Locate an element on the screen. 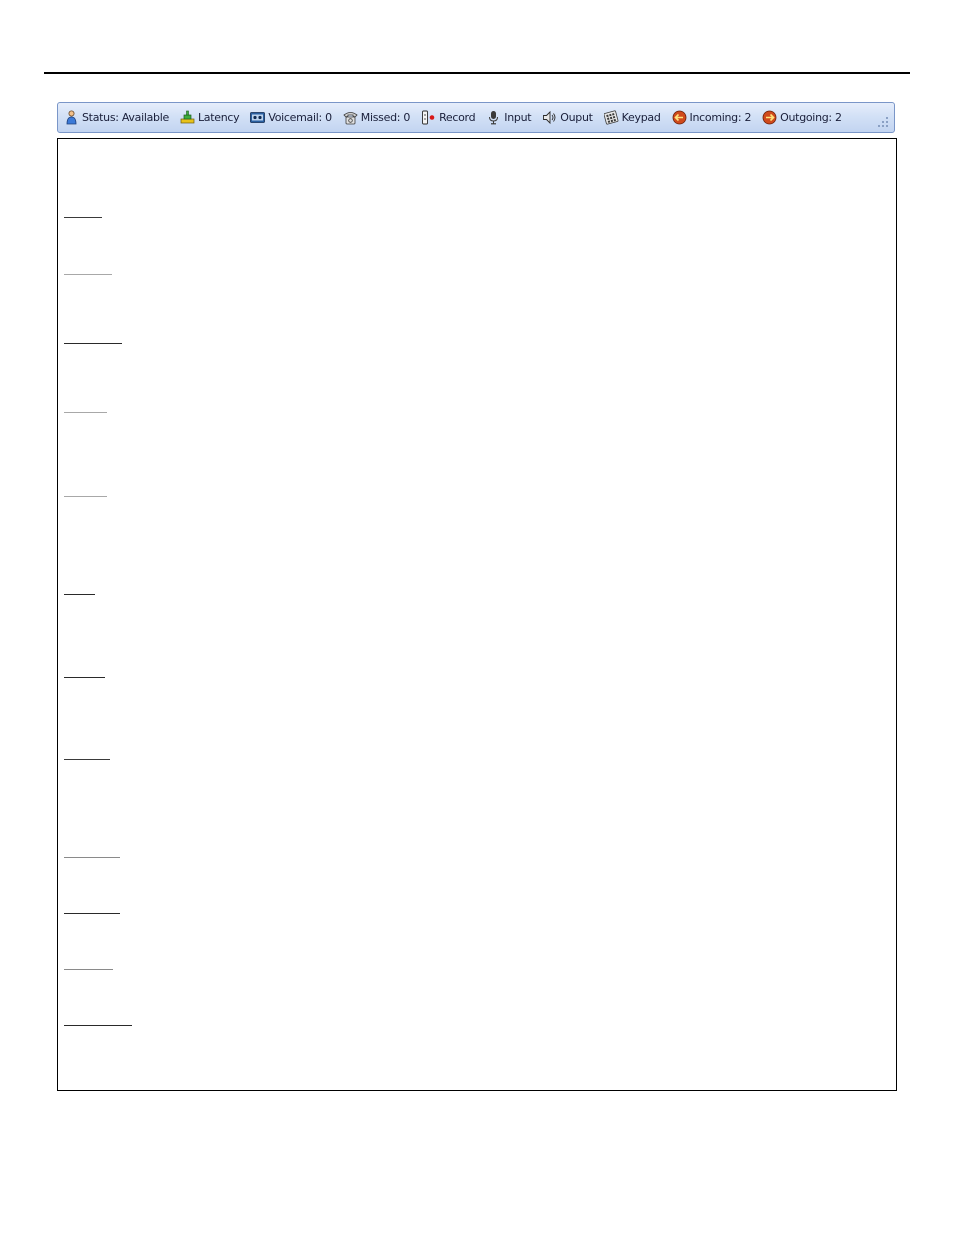 This screenshot has height=1235, width=954. input-item: Input is located at coordinates (509, 118).